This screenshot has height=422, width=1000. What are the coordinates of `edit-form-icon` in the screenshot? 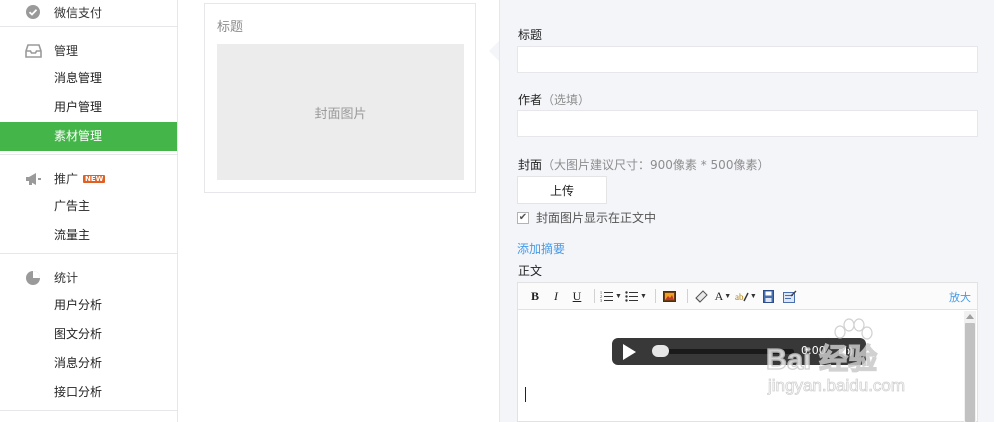 It's located at (789, 296).